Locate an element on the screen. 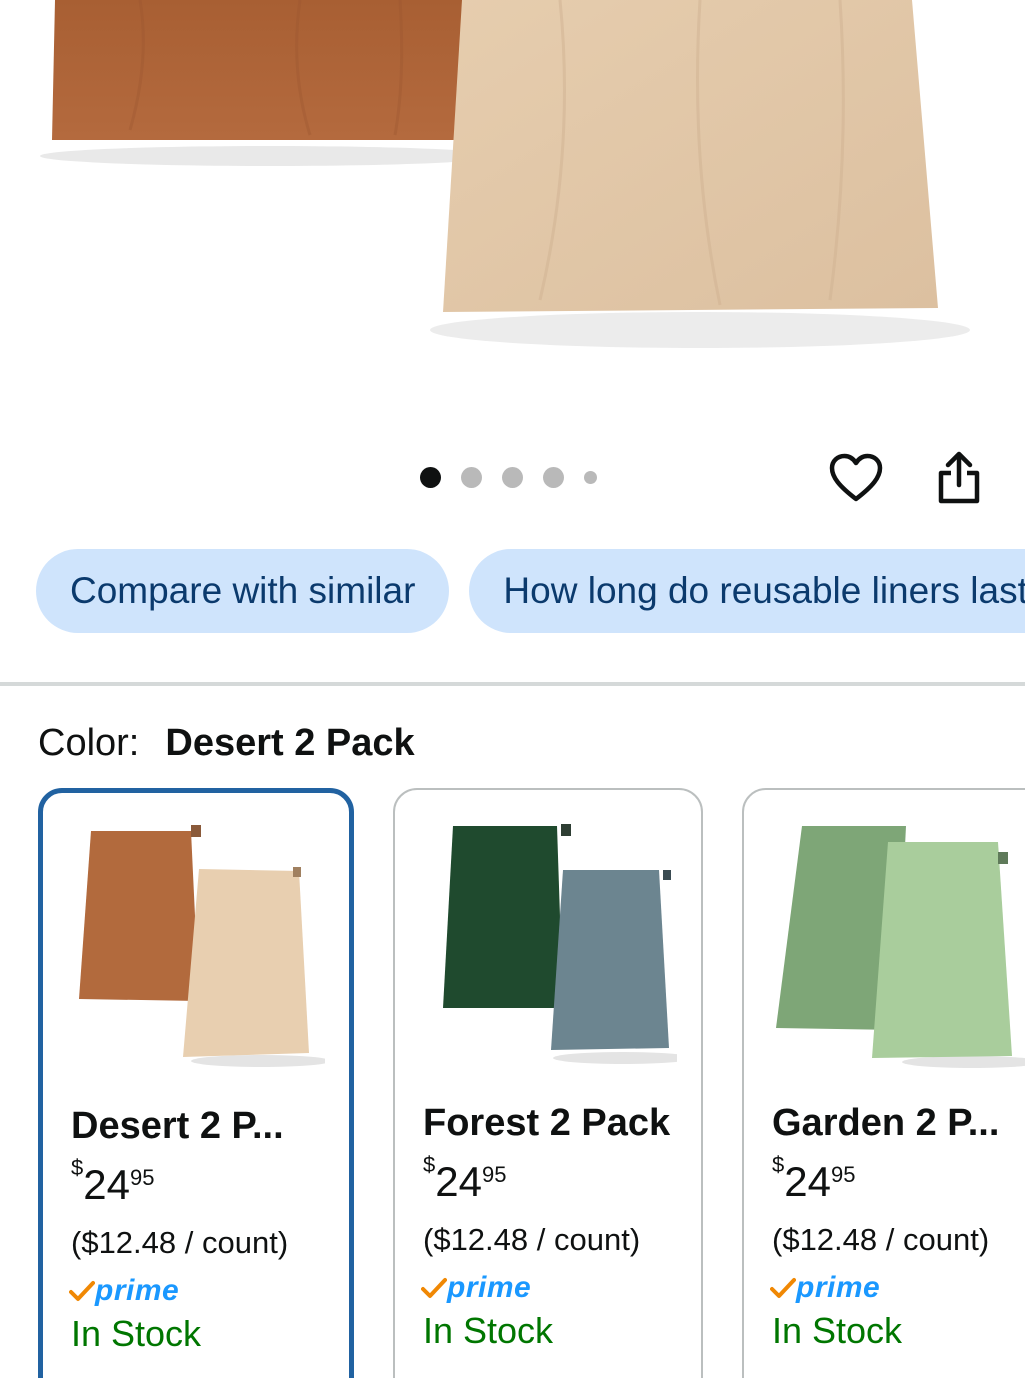 The height and width of the screenshot is (1378, 1025). color-label: Color: is located at coordinates (89, 743).